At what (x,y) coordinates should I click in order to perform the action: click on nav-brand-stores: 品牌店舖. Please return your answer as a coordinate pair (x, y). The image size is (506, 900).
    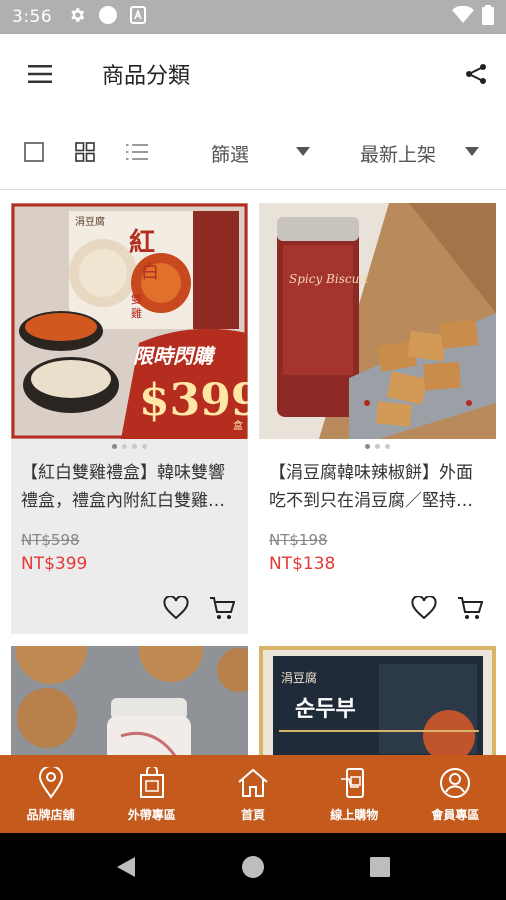
    Looking at the image, I should click on (50, 794).